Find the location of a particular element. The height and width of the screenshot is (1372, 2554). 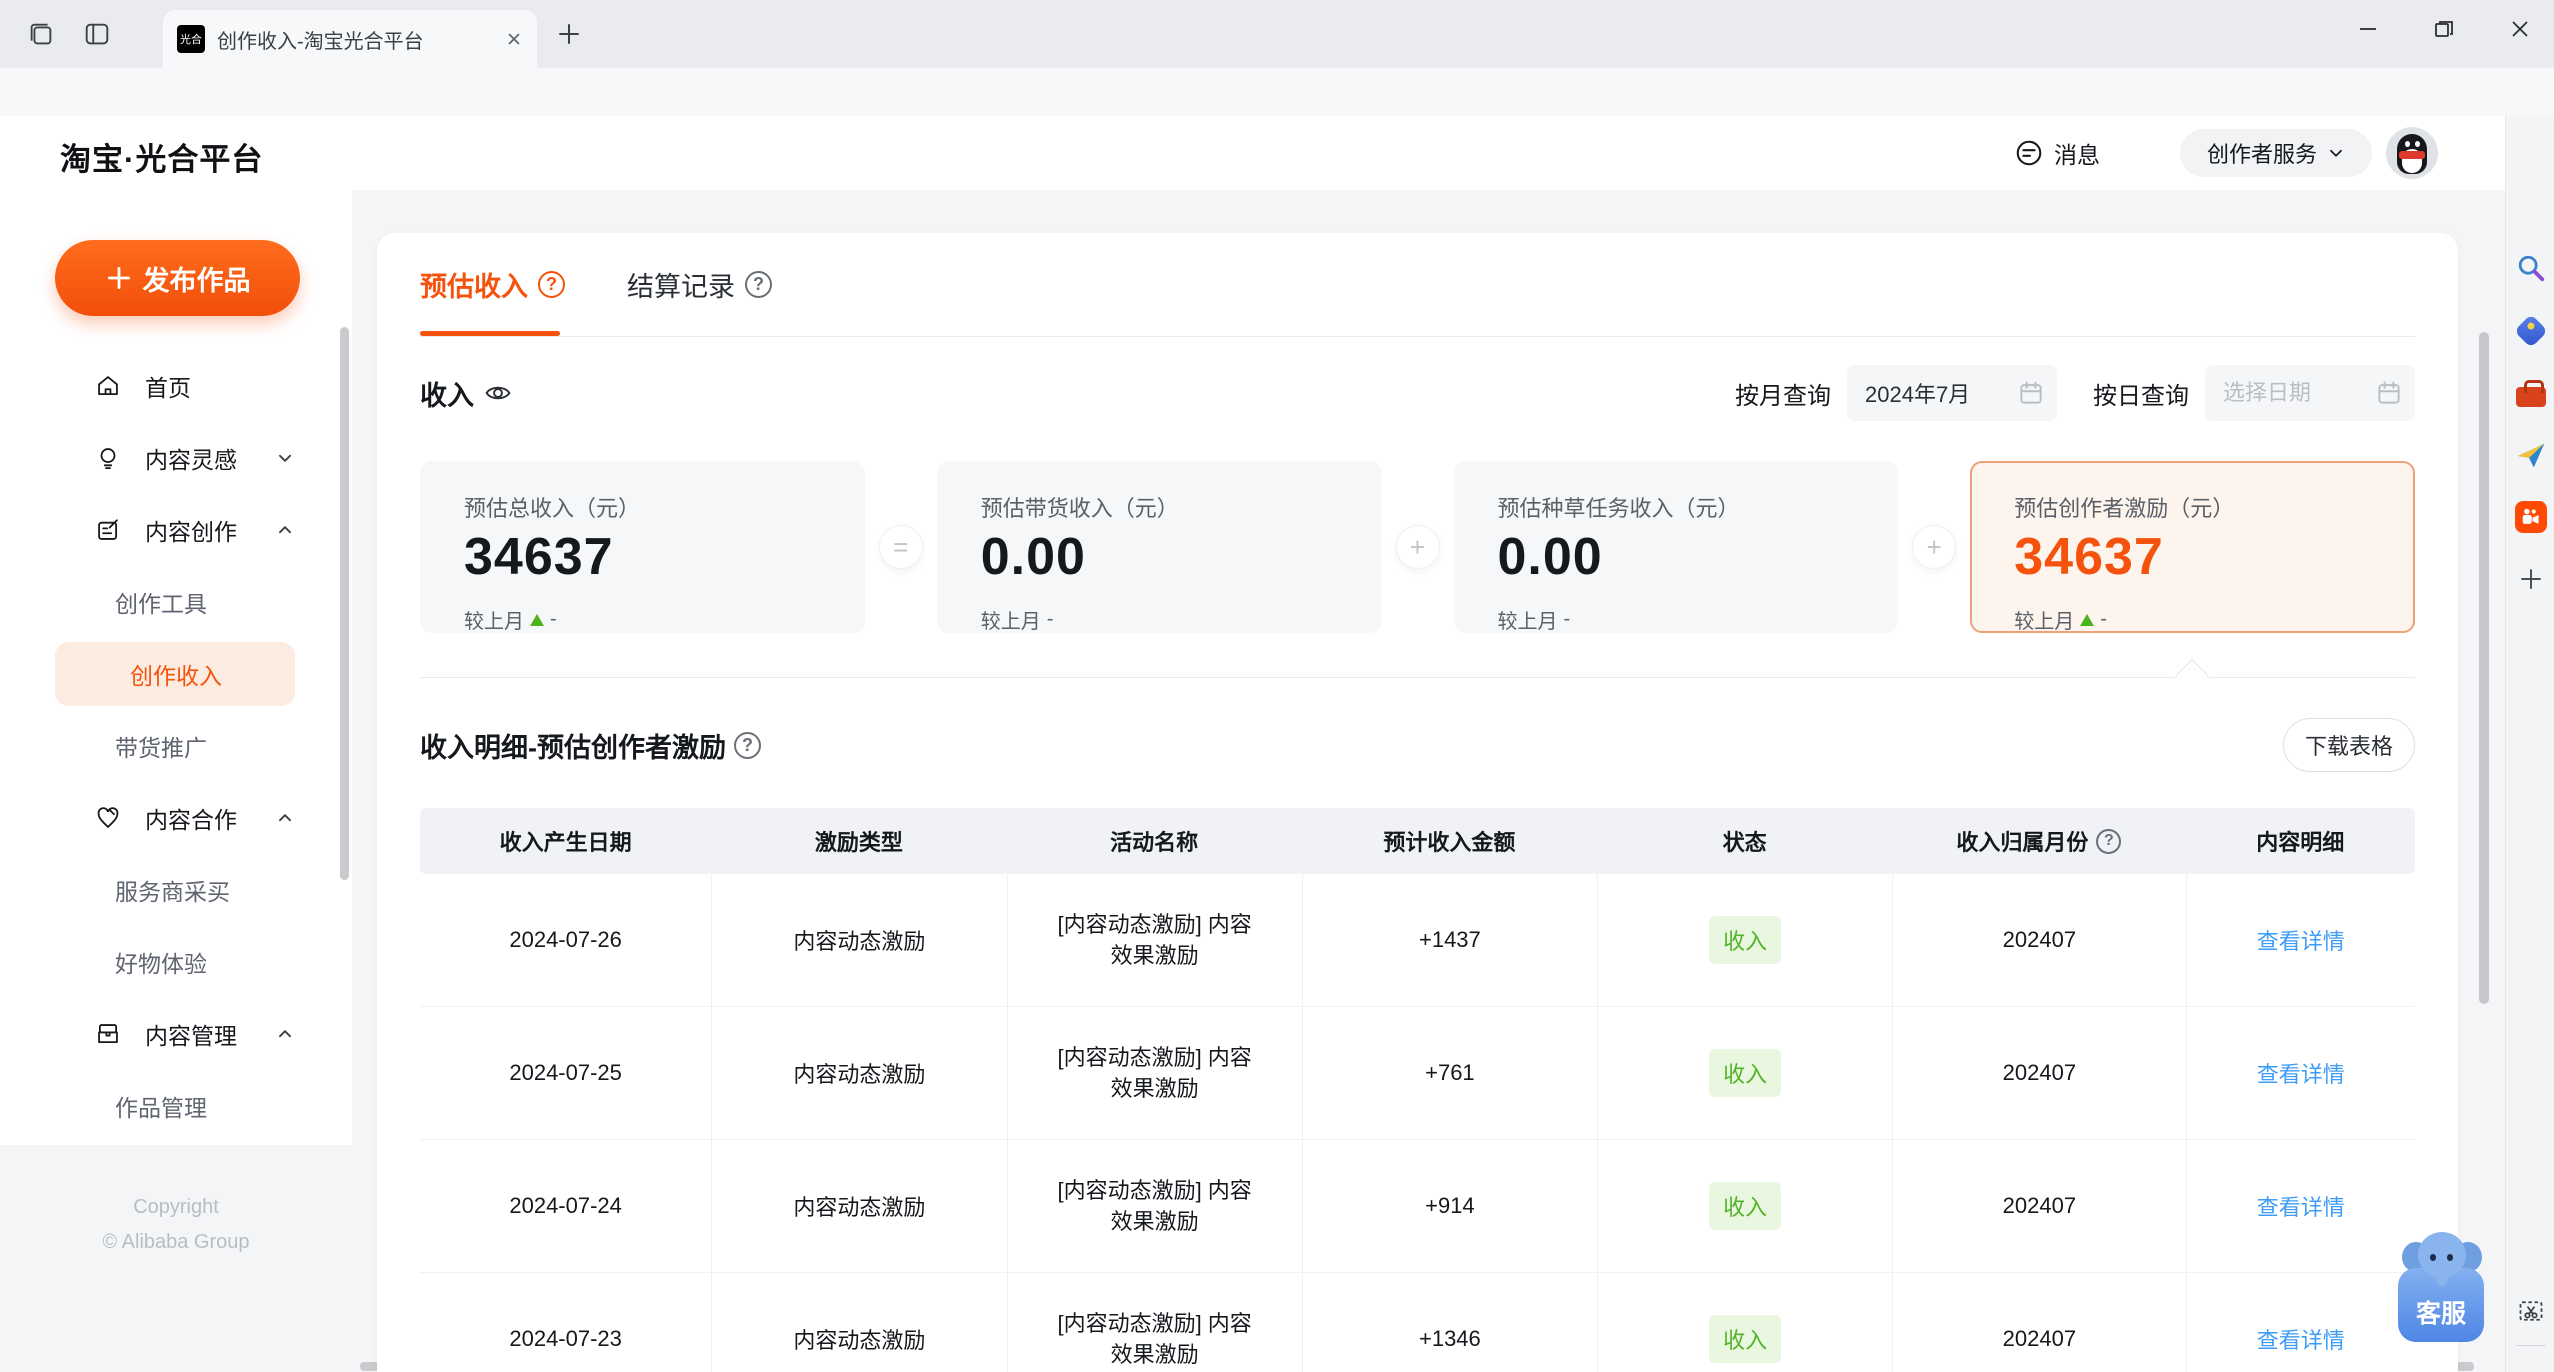

compose-icon is located at coordinates (108, 530).